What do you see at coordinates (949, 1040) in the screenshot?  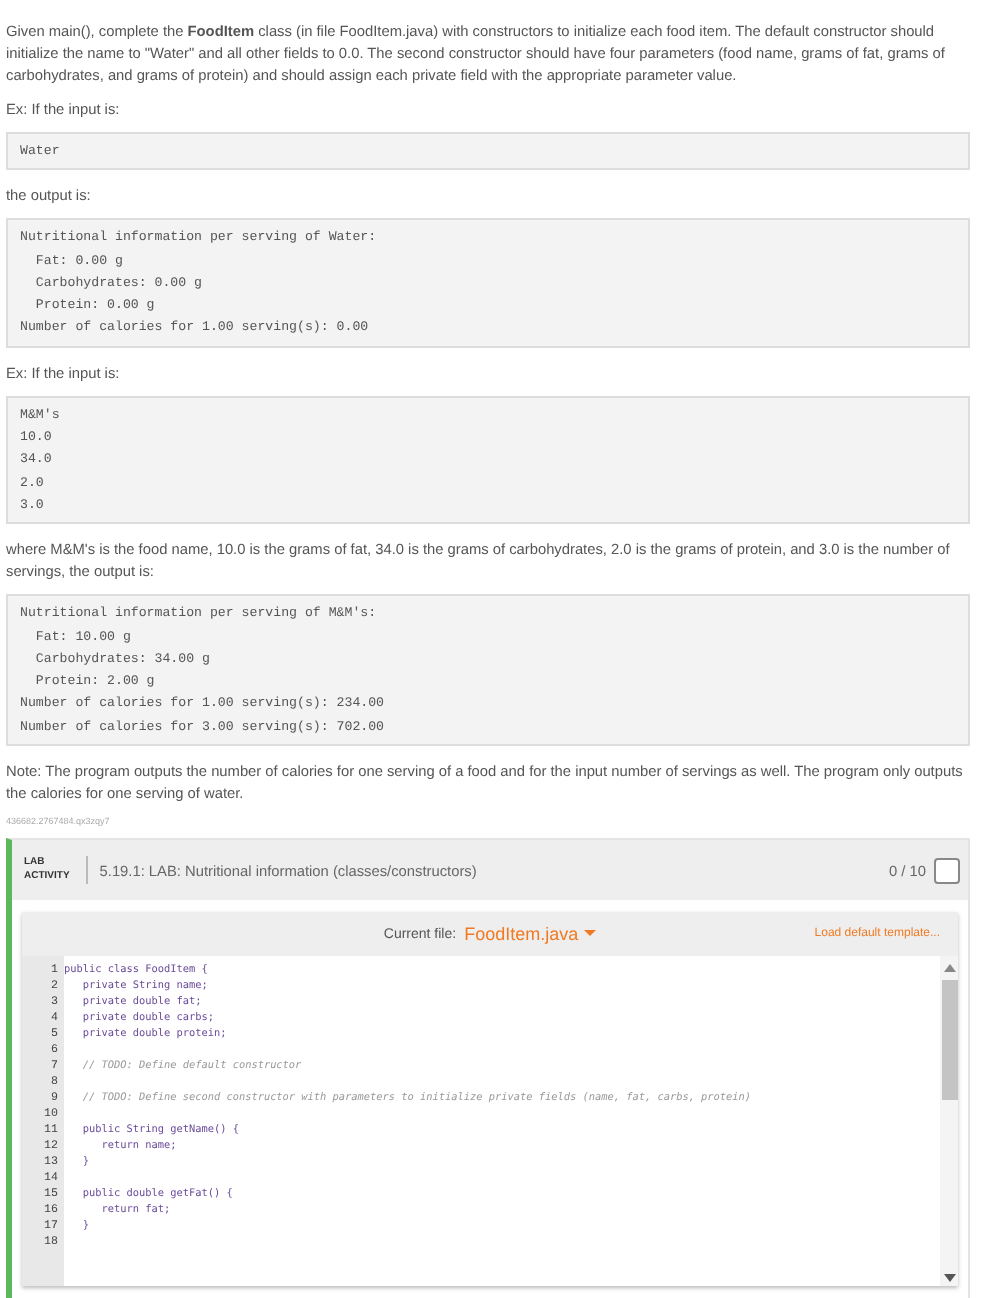 I see `scrollbar-thumb` at bounding box center [949, 1040].